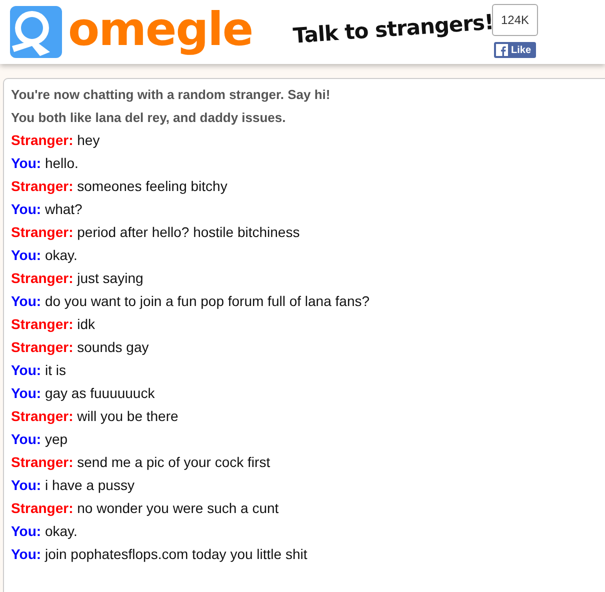  I want to click on message-text: just saying, so click(110, 278).